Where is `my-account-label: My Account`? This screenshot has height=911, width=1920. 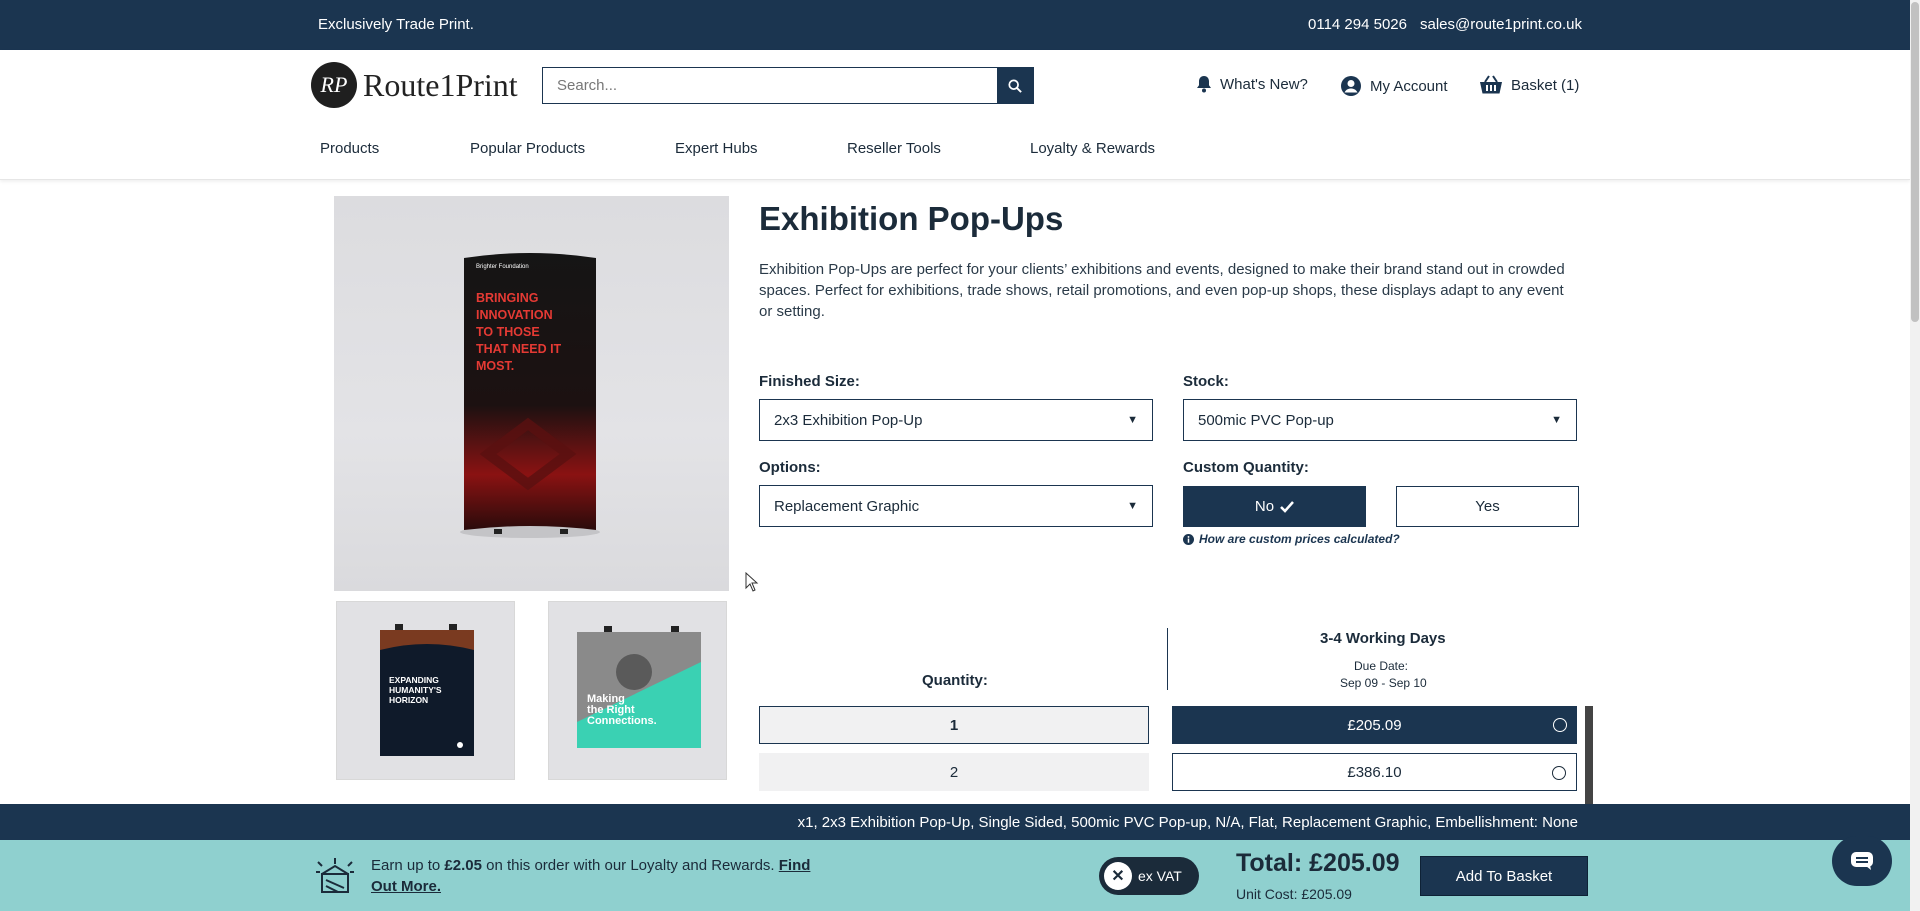 my-account-label: My Account is located at coordinates (1409, 86).